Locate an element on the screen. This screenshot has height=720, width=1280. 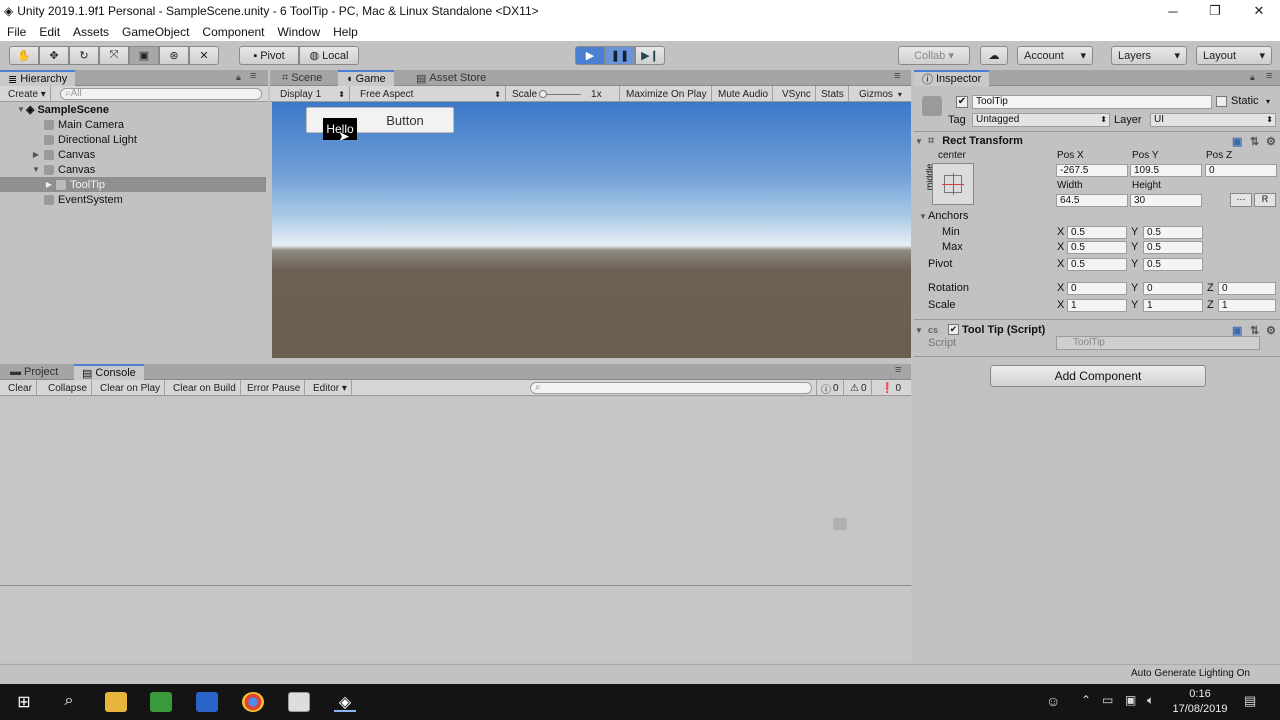
clock: 0:16 17/08/2019 is located at coordinates (1200, 702).